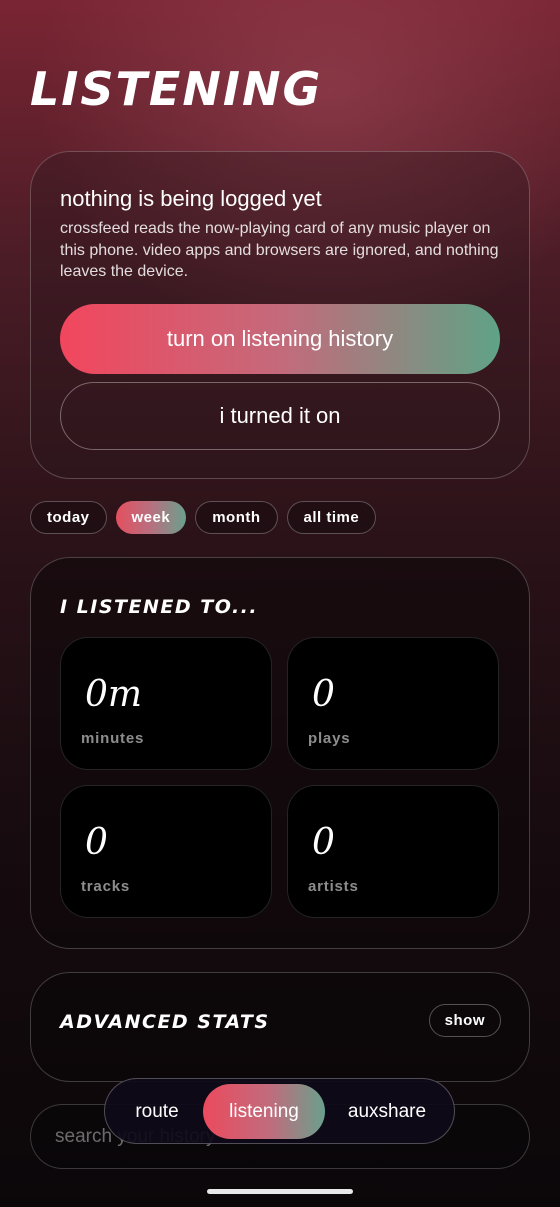 The image size is (560, 1207). Describe the element at coordinates (280, 416) in the screenshot. I see `confirm-enabled-button: i turned it on` at that location.